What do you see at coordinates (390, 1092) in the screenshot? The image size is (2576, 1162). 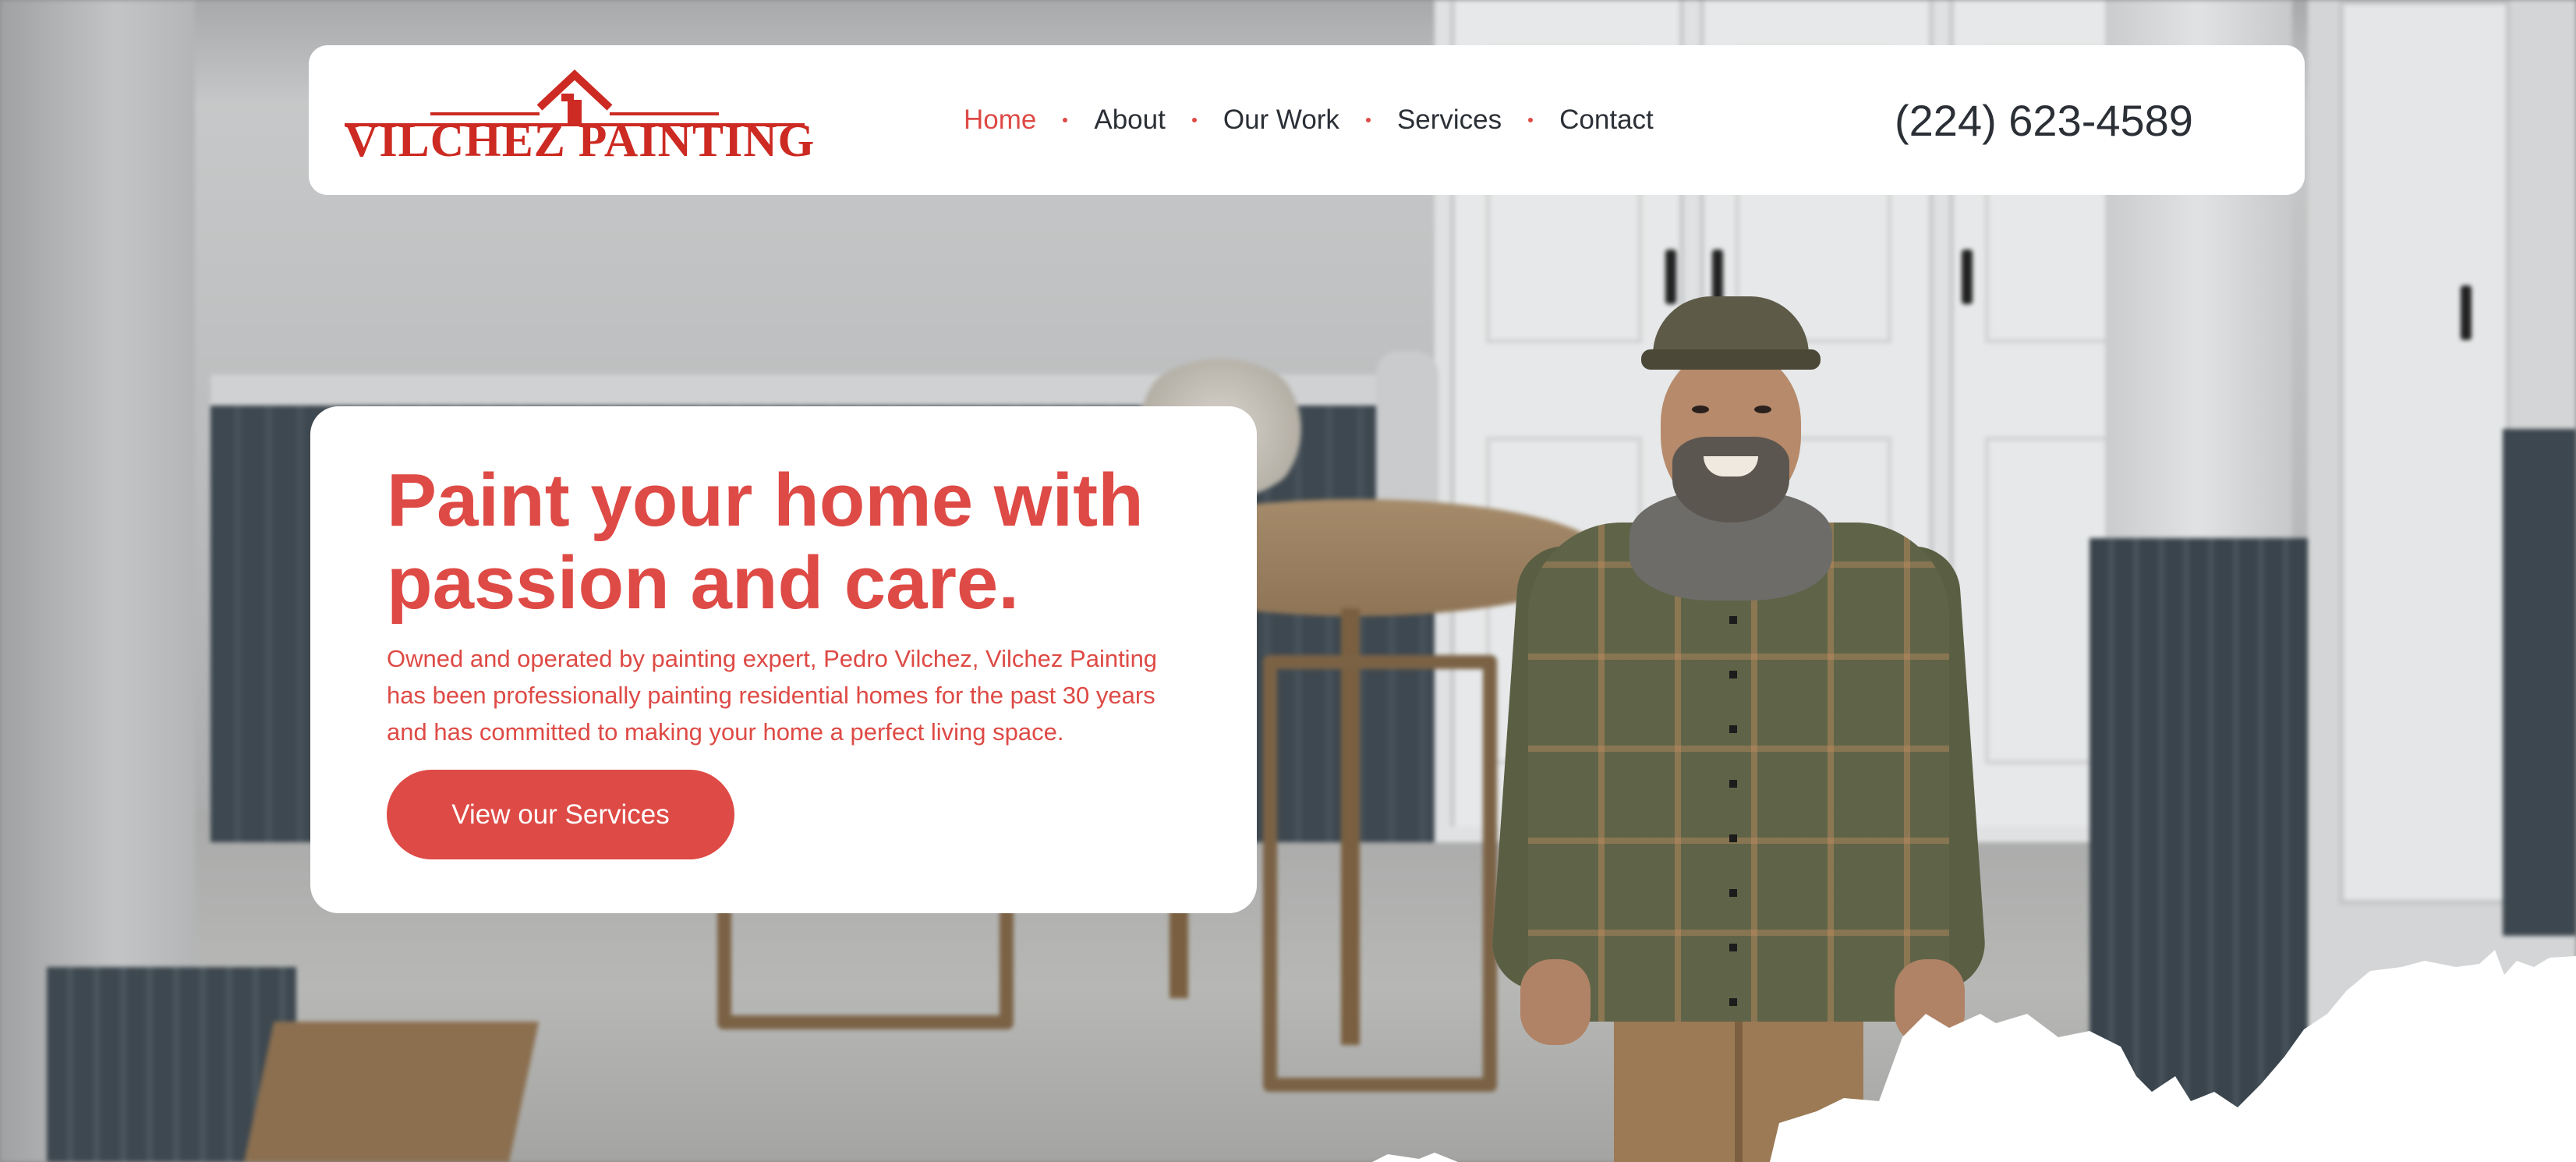 I see `floor-mat` at bounding box center [390, 1092].